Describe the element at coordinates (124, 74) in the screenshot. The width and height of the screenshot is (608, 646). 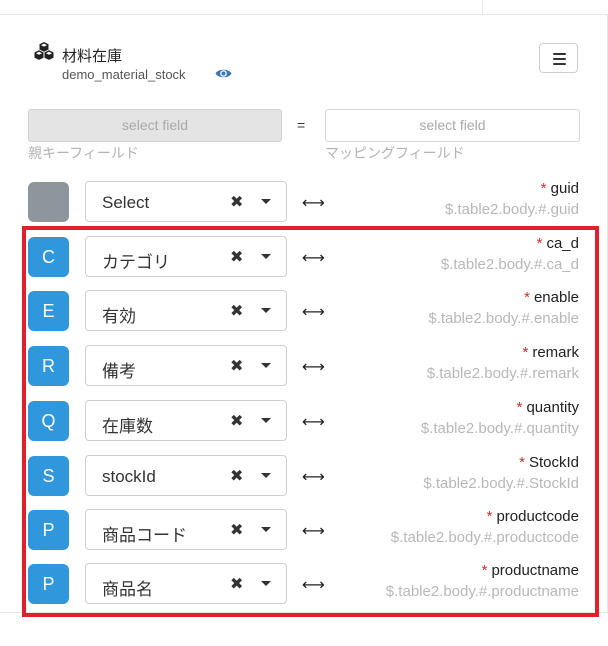
I see `table-name: demo_material_stock` at that location.